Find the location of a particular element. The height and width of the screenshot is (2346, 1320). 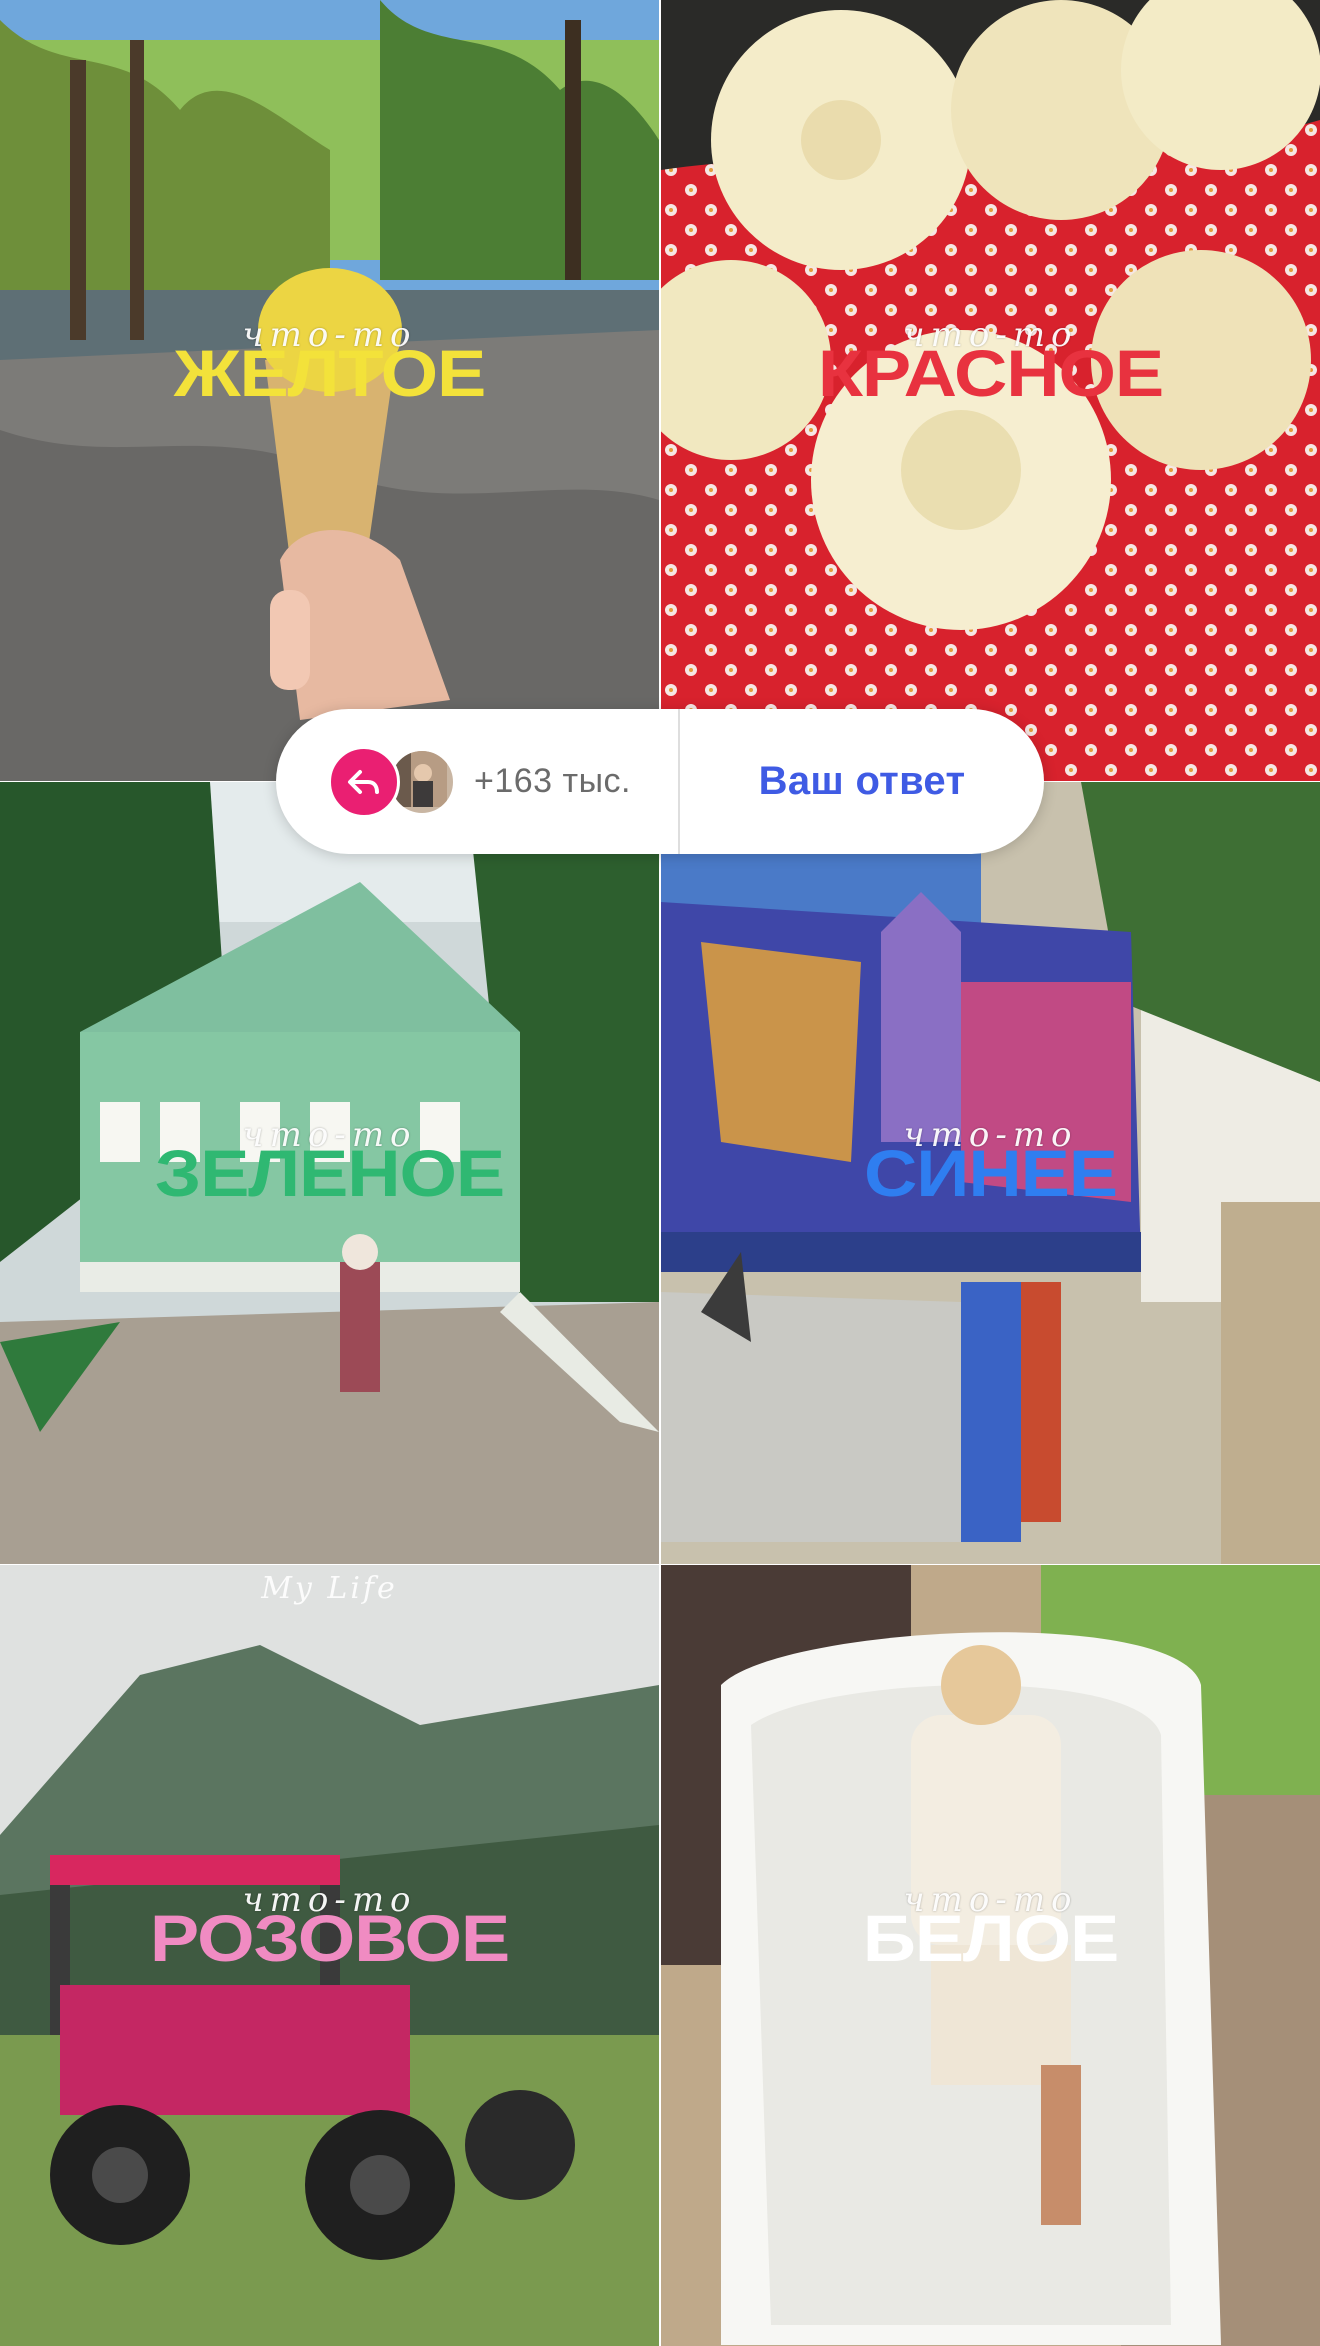

reactions-summary: +163 тыс. is located at coordinates (477, 781).